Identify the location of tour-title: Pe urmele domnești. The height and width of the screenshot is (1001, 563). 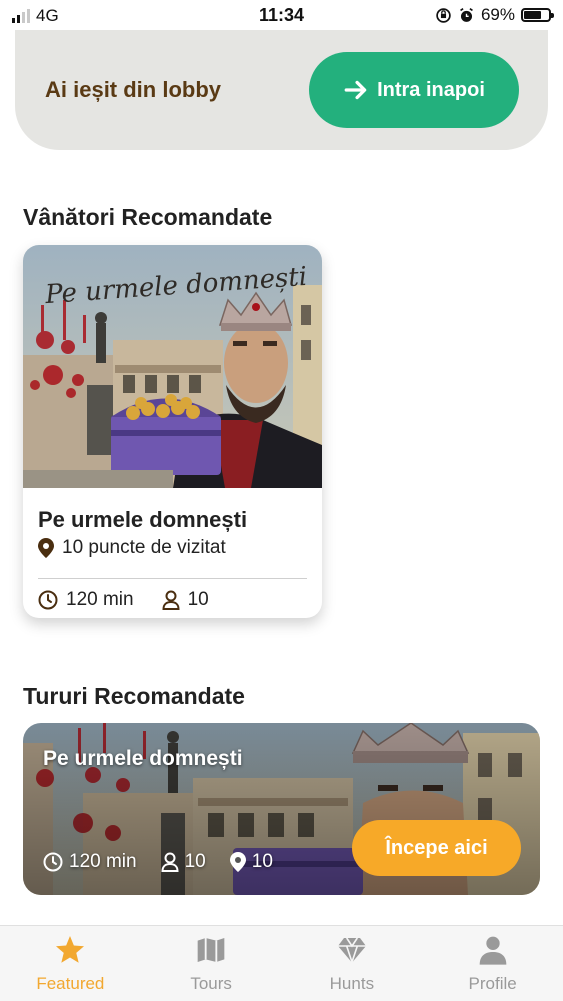
(143, 758).